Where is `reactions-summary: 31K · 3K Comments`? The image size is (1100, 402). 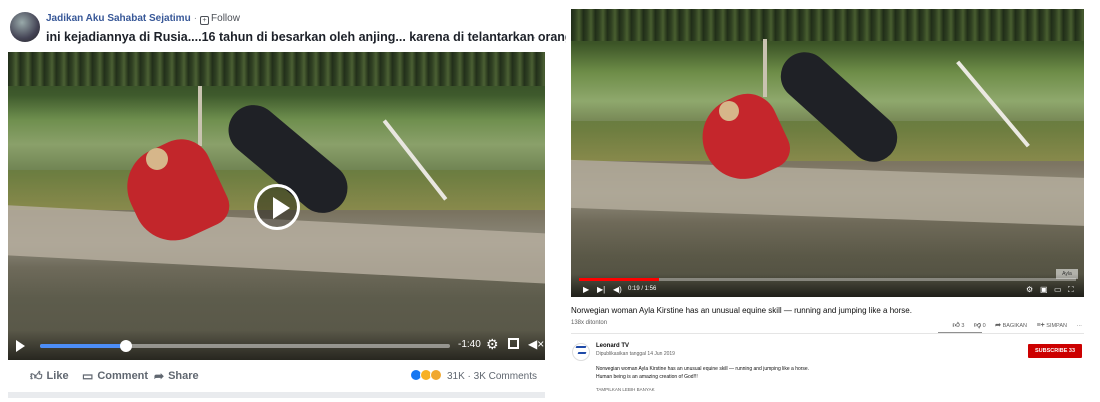
reactions-summary: 31K · 3K Comments is located at coordinates (473, 375).